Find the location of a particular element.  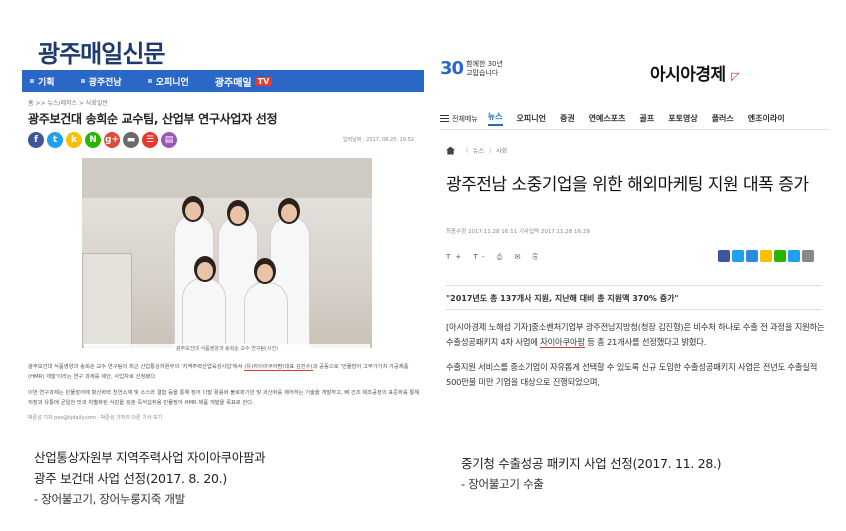

share-buttons is located at coordinates (765, 256).